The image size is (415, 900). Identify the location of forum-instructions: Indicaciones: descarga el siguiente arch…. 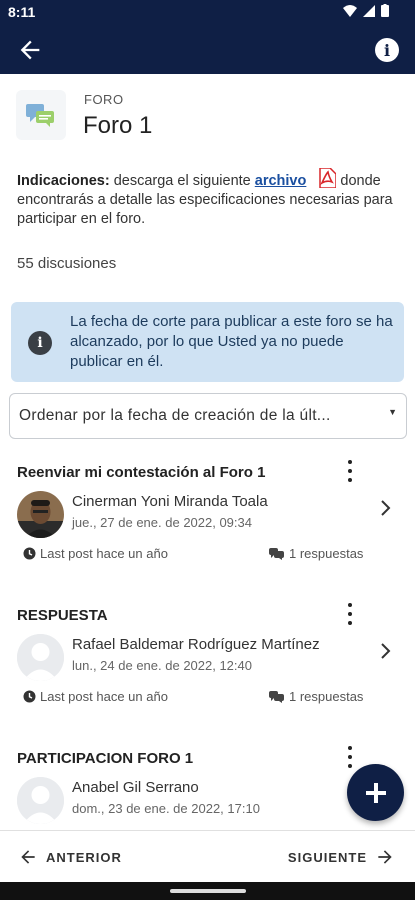
(207, 198).